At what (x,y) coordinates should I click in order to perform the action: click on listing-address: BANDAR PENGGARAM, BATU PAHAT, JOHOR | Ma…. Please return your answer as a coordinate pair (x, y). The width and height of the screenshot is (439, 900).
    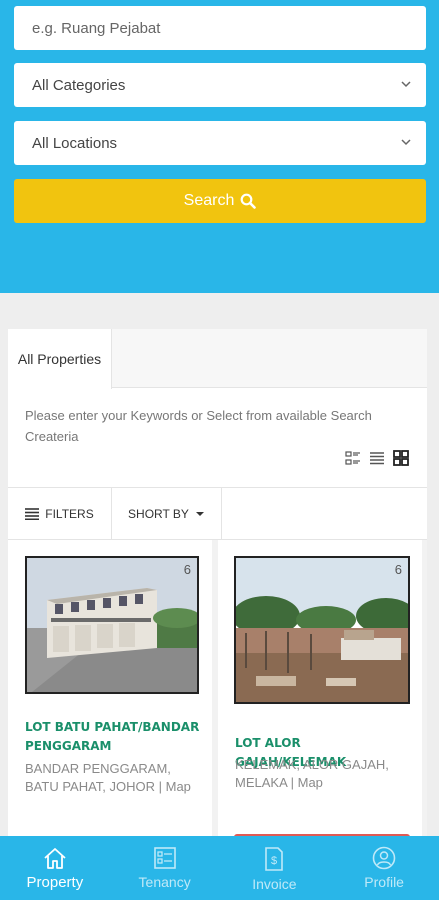
    Looking at the image, I should click on (108, 777).